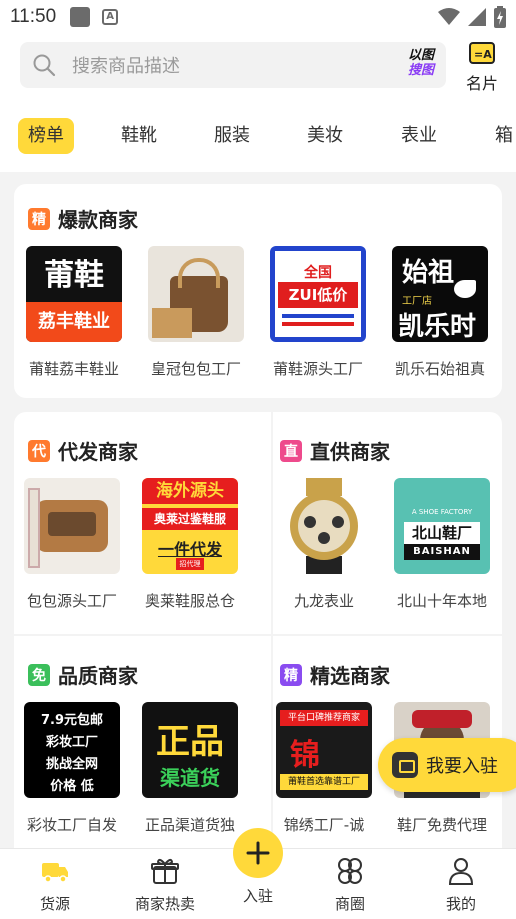  I want to click on selected-title: 精 精选商家, so click(335, 674).